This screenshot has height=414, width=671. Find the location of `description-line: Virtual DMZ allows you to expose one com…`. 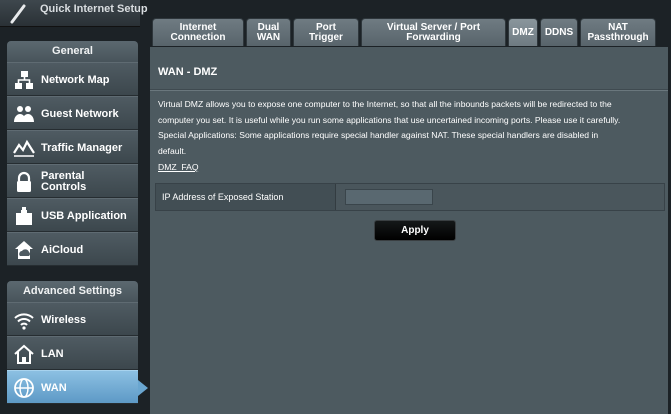

description-line: Virtual DMZ allows you to expose one com… is located at coordinates (385, 104).